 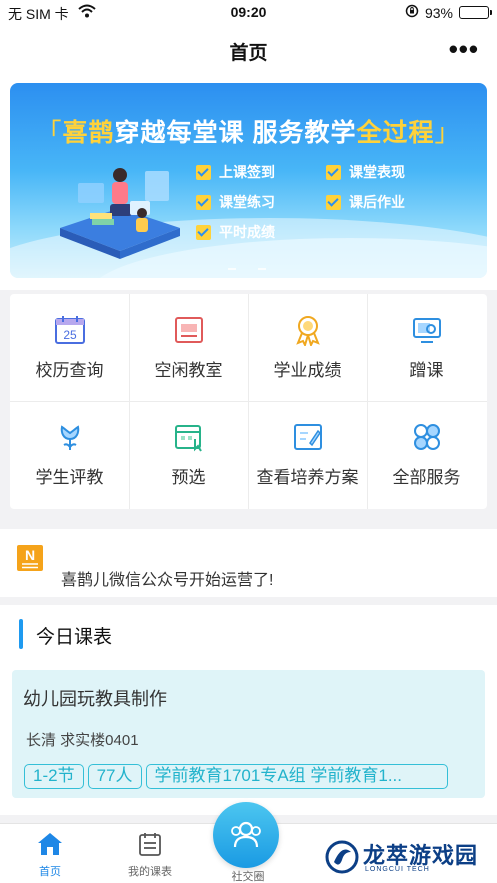 What do you see at coordinates (167, 580) in the screenshot?
I see `notice-text: 喜鹊儿微信公众号开始运营了!` at bounding box center [167, 580].